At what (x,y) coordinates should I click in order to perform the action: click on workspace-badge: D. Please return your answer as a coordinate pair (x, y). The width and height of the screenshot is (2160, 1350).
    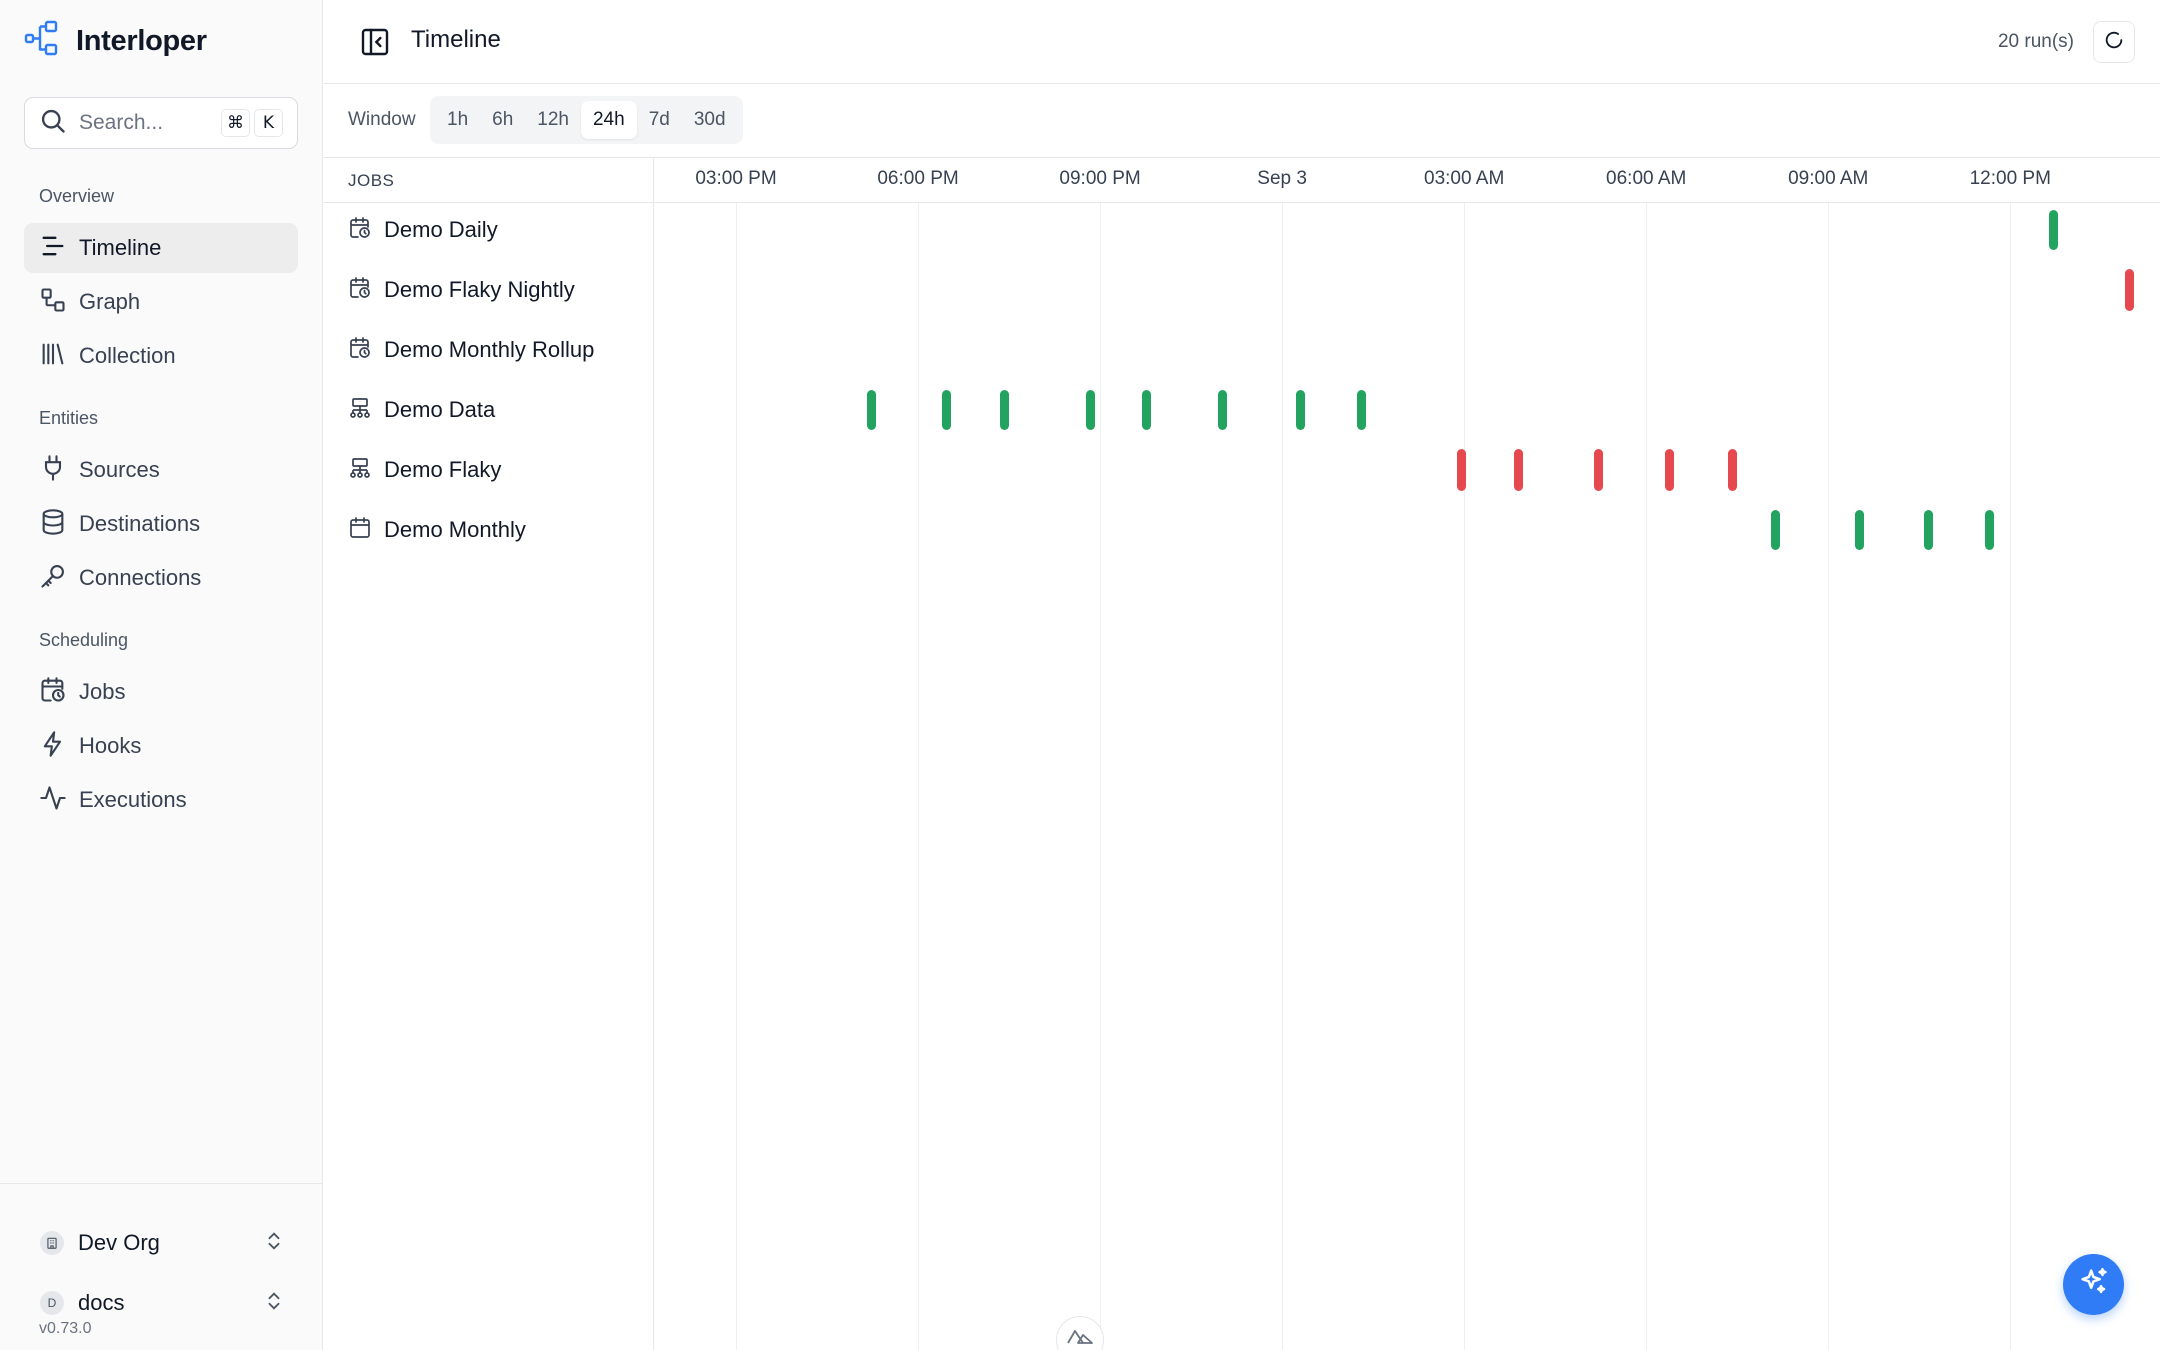
    Looking at the image, I should click on (52, 1303).